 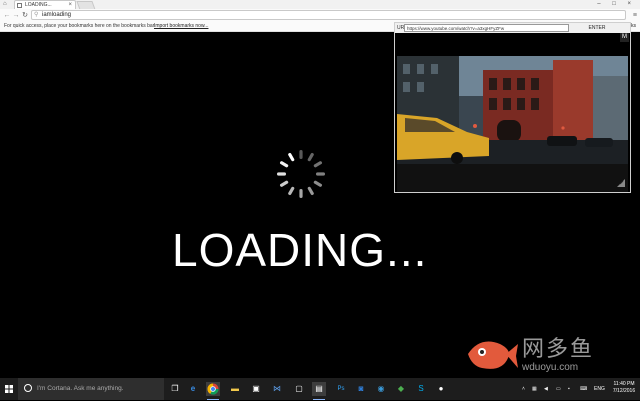 I want to click on system-tray: ˄ ▦ ◀ ▭ ▪ ⌨ ENG 11:40 PM 7/12/2016, so click(x=580, y=389).